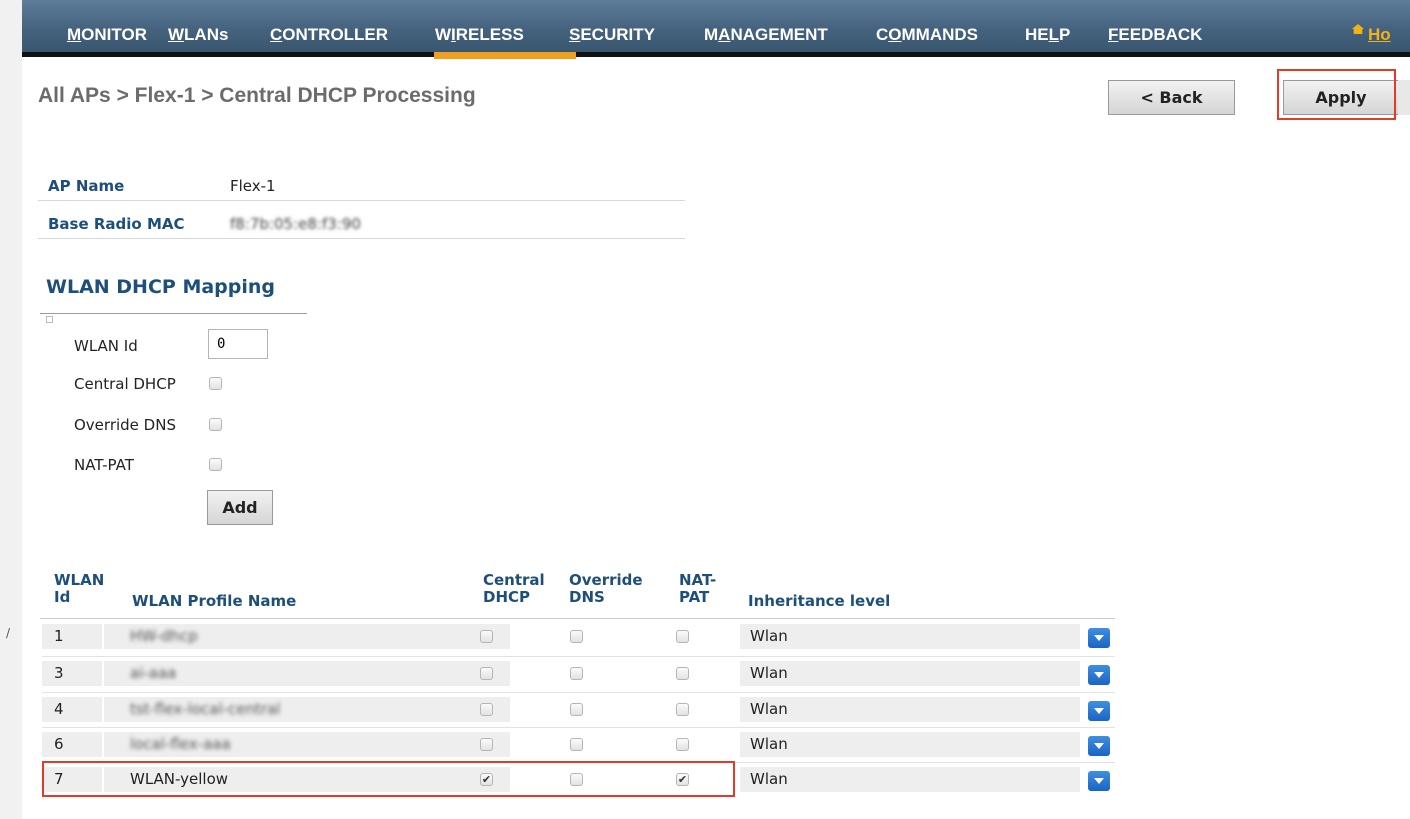  I want to click on frame-marker: /, so click(8, 633).